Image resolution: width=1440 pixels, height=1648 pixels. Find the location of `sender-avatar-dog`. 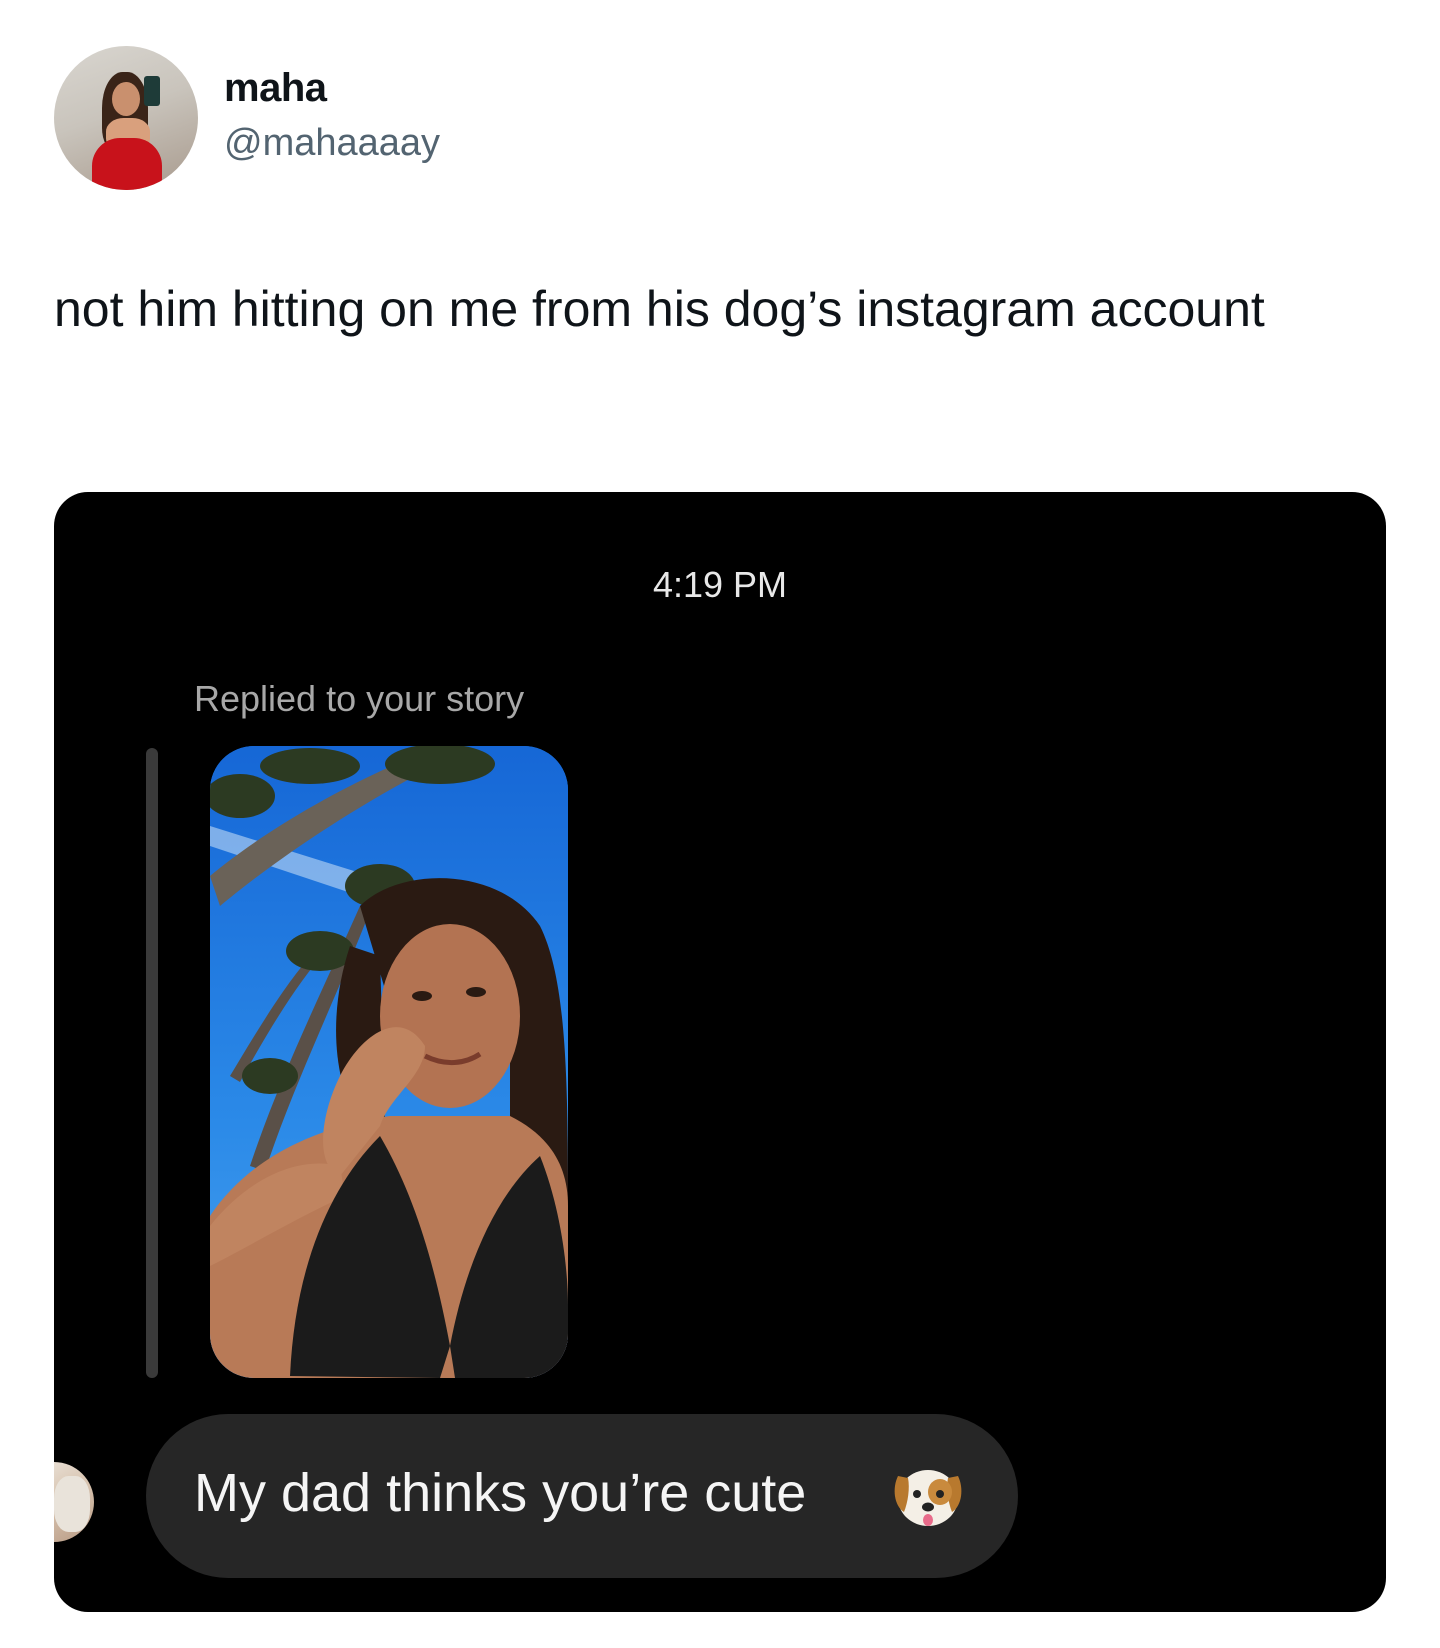

sender-avatar-dog is located at coordinates (72, 1504).